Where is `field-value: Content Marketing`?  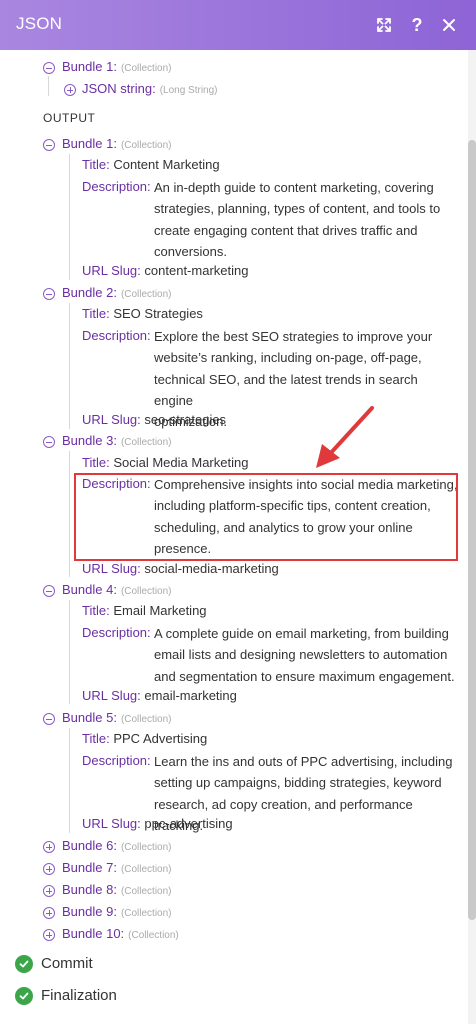 field-value: Content Marketing is located at coordinates (166, 164).